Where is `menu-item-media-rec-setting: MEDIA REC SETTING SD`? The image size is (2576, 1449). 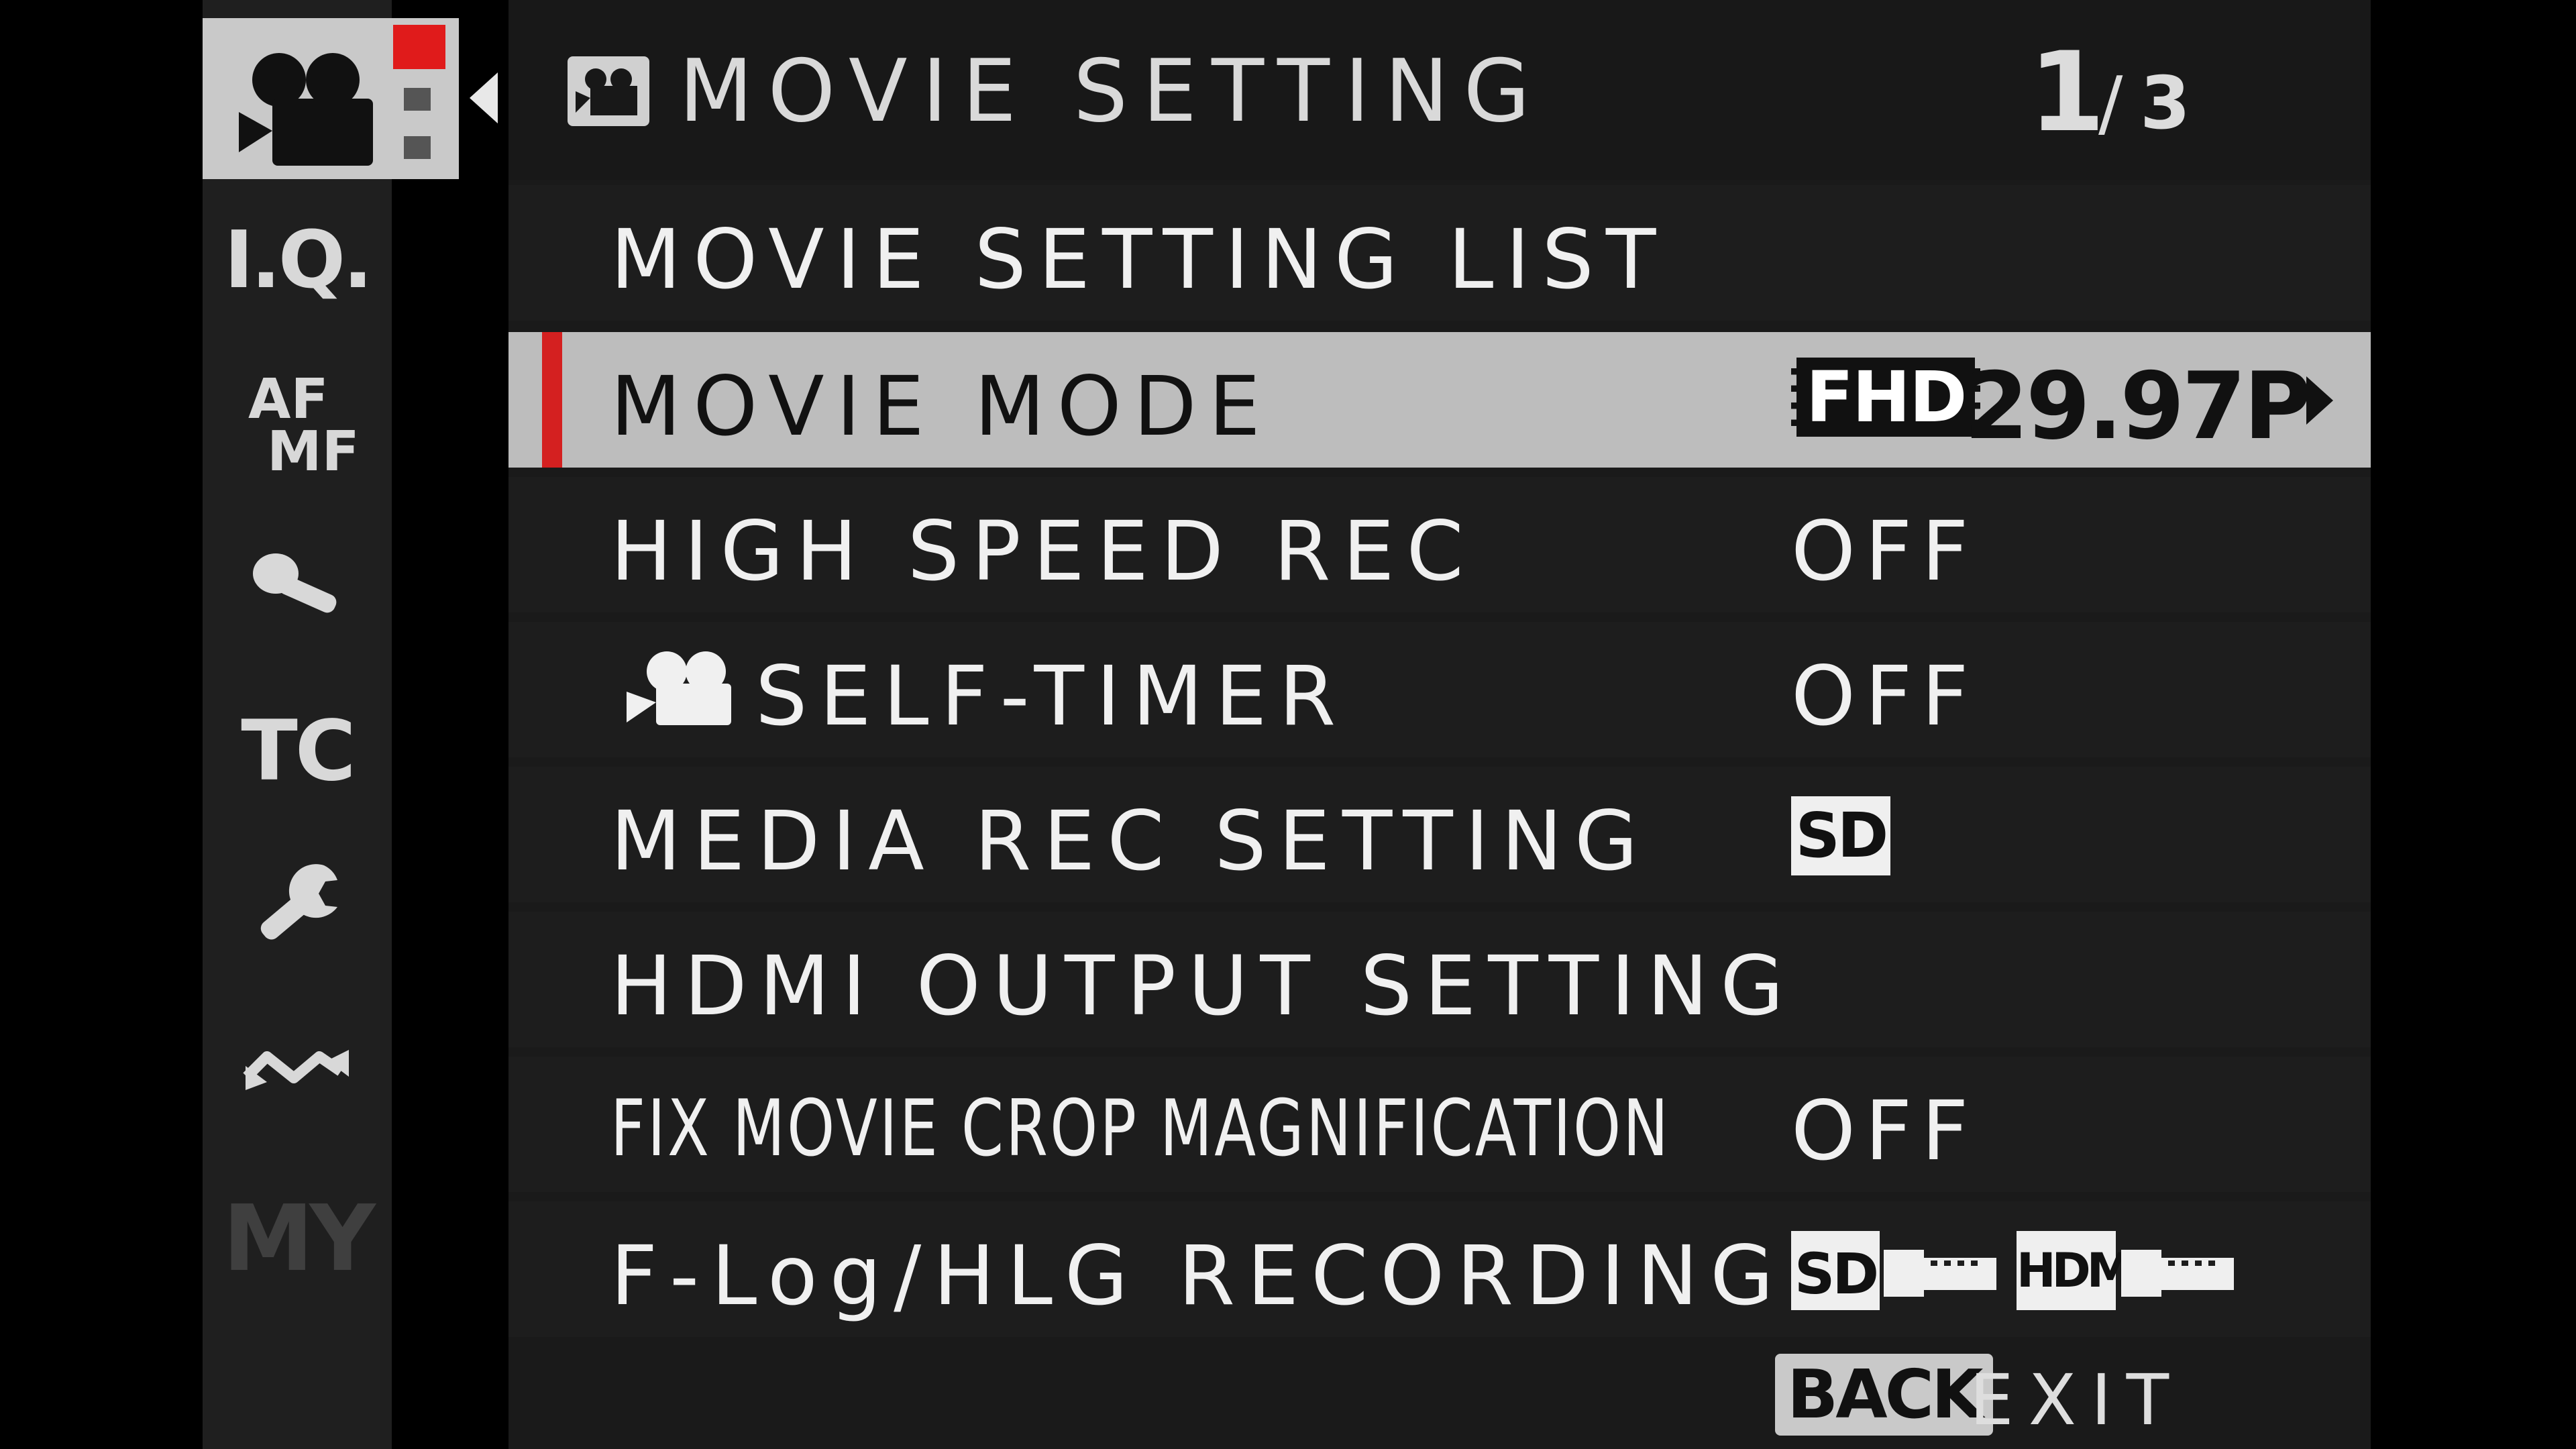
menu-item-media-rec-setting: MEDIA REC SETTING SD is located at coordinates (1439, 834).